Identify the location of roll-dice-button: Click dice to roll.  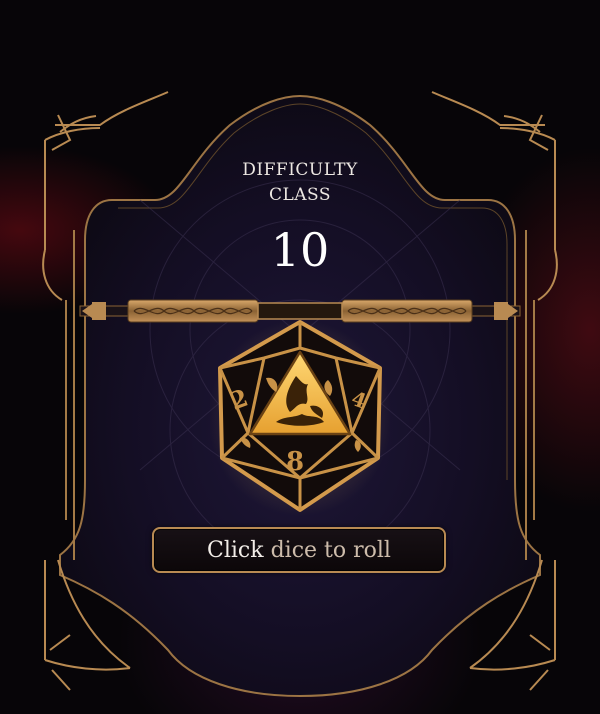
(299, 550).